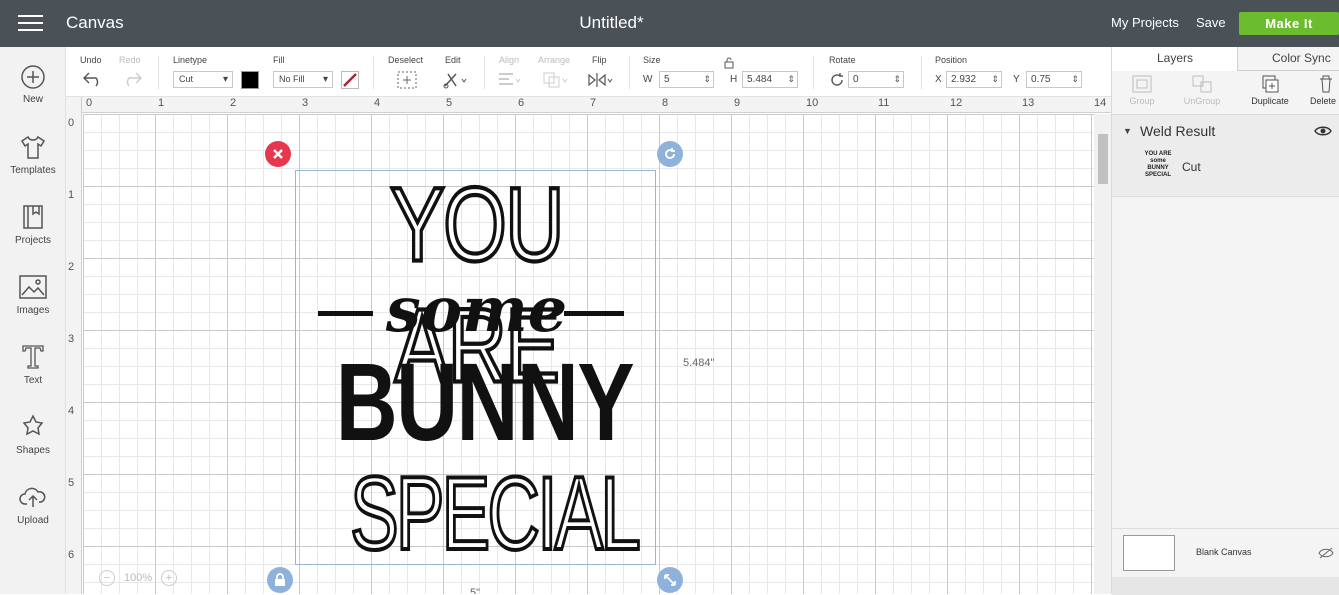  I want to click on close-icon, so click(278, 154).